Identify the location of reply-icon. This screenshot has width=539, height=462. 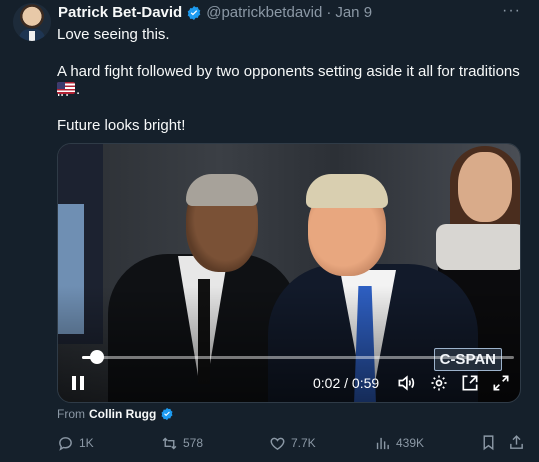
(65, 443).